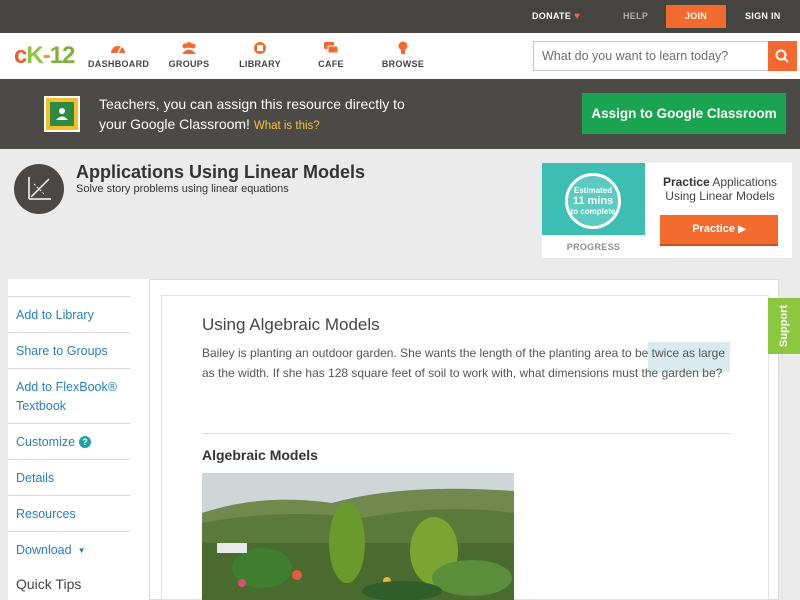 This screenshot has height=600, width=800. Describe the element at coordinates (34, 55) in the screenshot. I see `logo-k: K` at that location.